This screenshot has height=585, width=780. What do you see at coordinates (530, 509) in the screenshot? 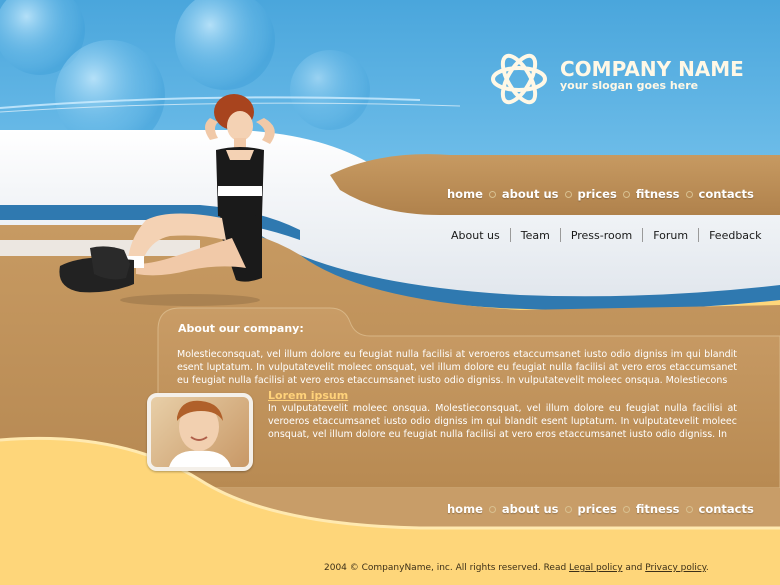
I see `bottom-nav-about-us: about us` at bounding box center [530, 509].